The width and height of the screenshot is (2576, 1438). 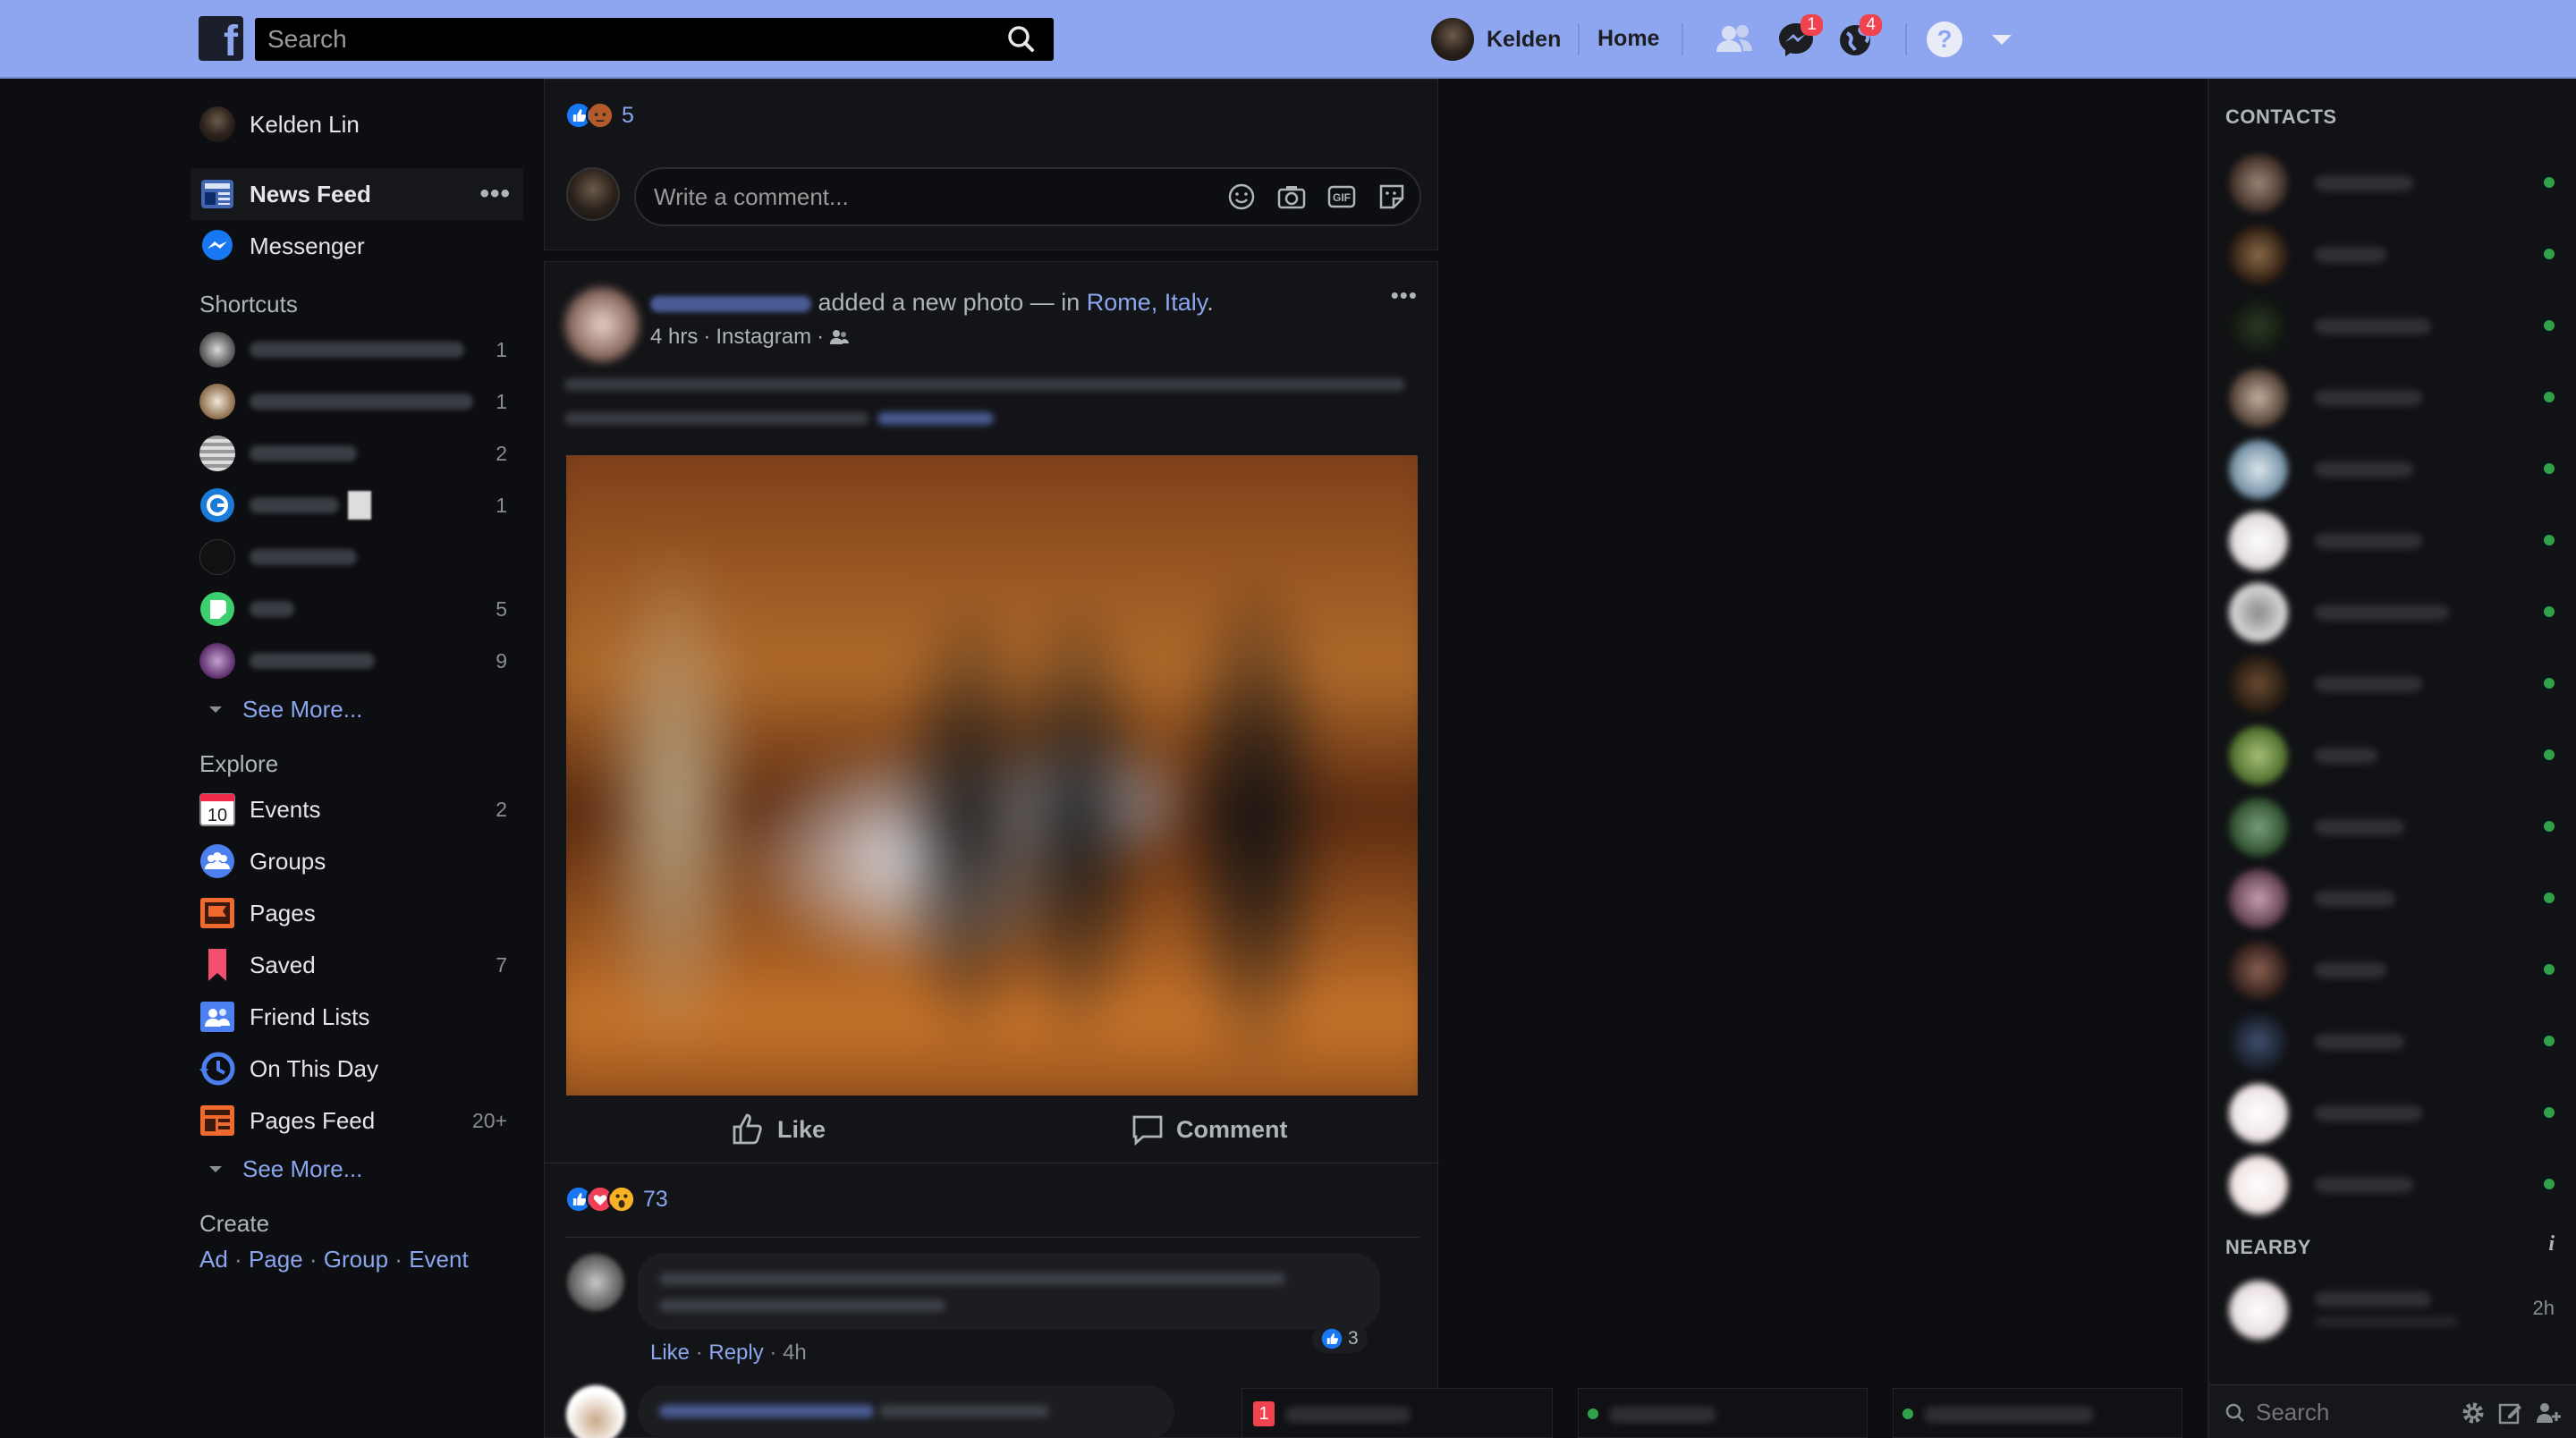 What do you see at coordinates (213, 1259) in the screenshot?
I see `create-ad-link: Ad` at bounding box center [213, 1259].